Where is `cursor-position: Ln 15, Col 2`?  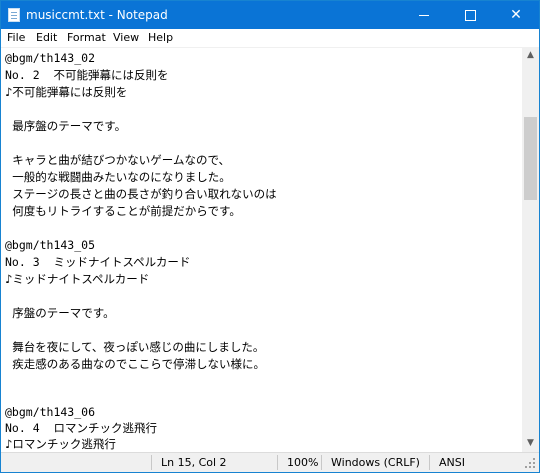
cursor-position: Ln 15, Col 2 is located at coordinates (194, 462).